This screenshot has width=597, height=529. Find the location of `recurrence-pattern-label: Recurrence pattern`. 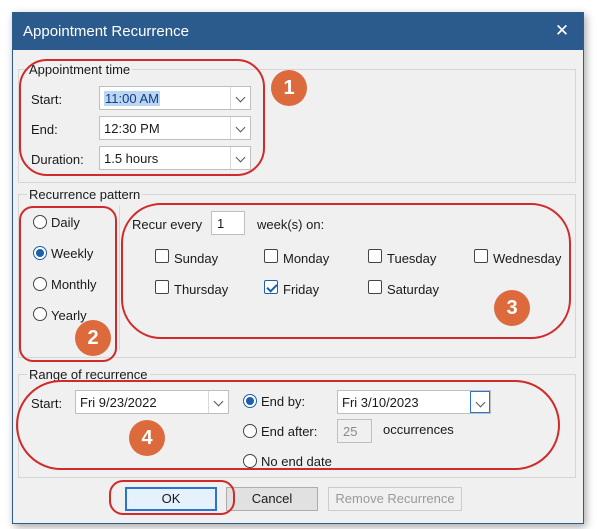

recurrence-pattern-label: Recurrence pattern is located at coordinates (85, 194).